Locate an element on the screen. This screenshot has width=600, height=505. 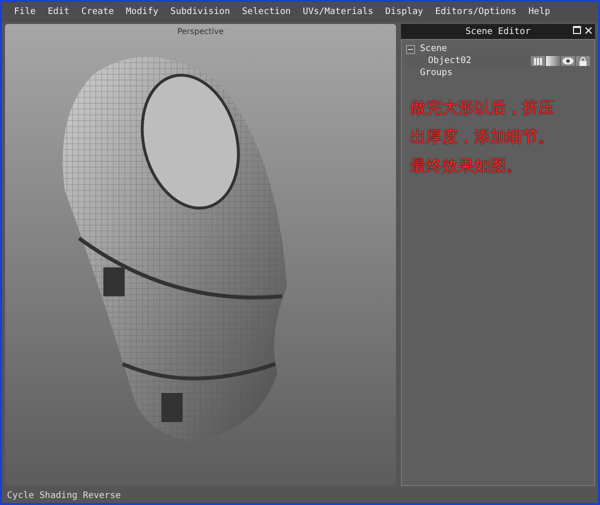
annotation-text: 出厚度，添加细节。 is located at coordinates (482, 137).